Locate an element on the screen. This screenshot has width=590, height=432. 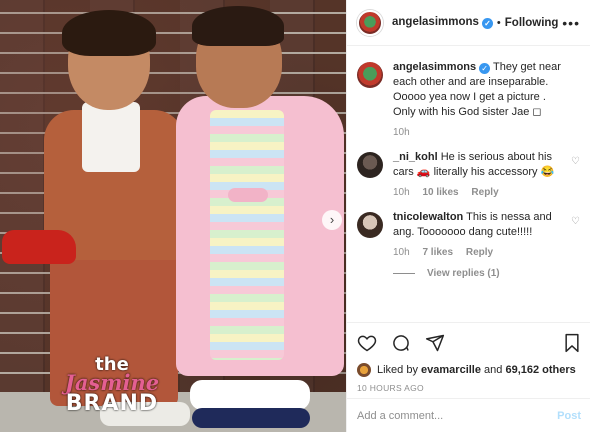
following-button: Following is located at coordinates (532, 23).